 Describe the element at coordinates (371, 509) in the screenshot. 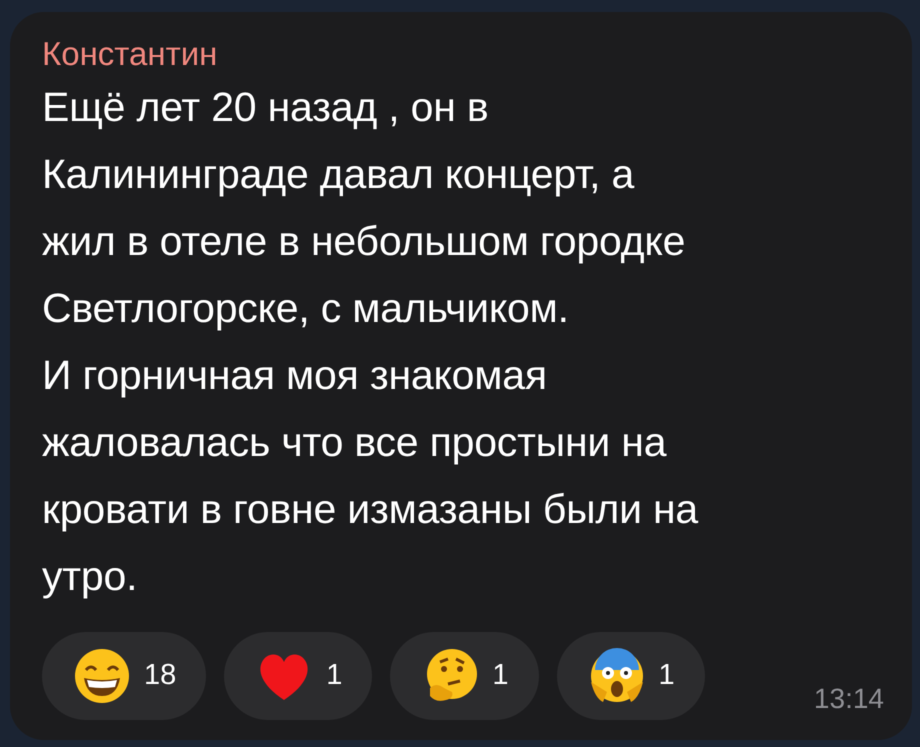

I see `message-text: кровати в говне измазаны были на` at that location.